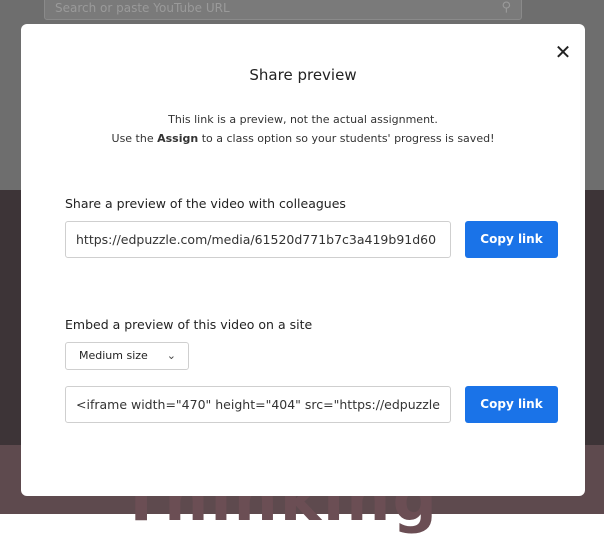 The image size is (604, 535). What do you see at coordinates (563, 52) in the screenshot?
I see `close-icon: ✕` at bounding box center [563, 52].